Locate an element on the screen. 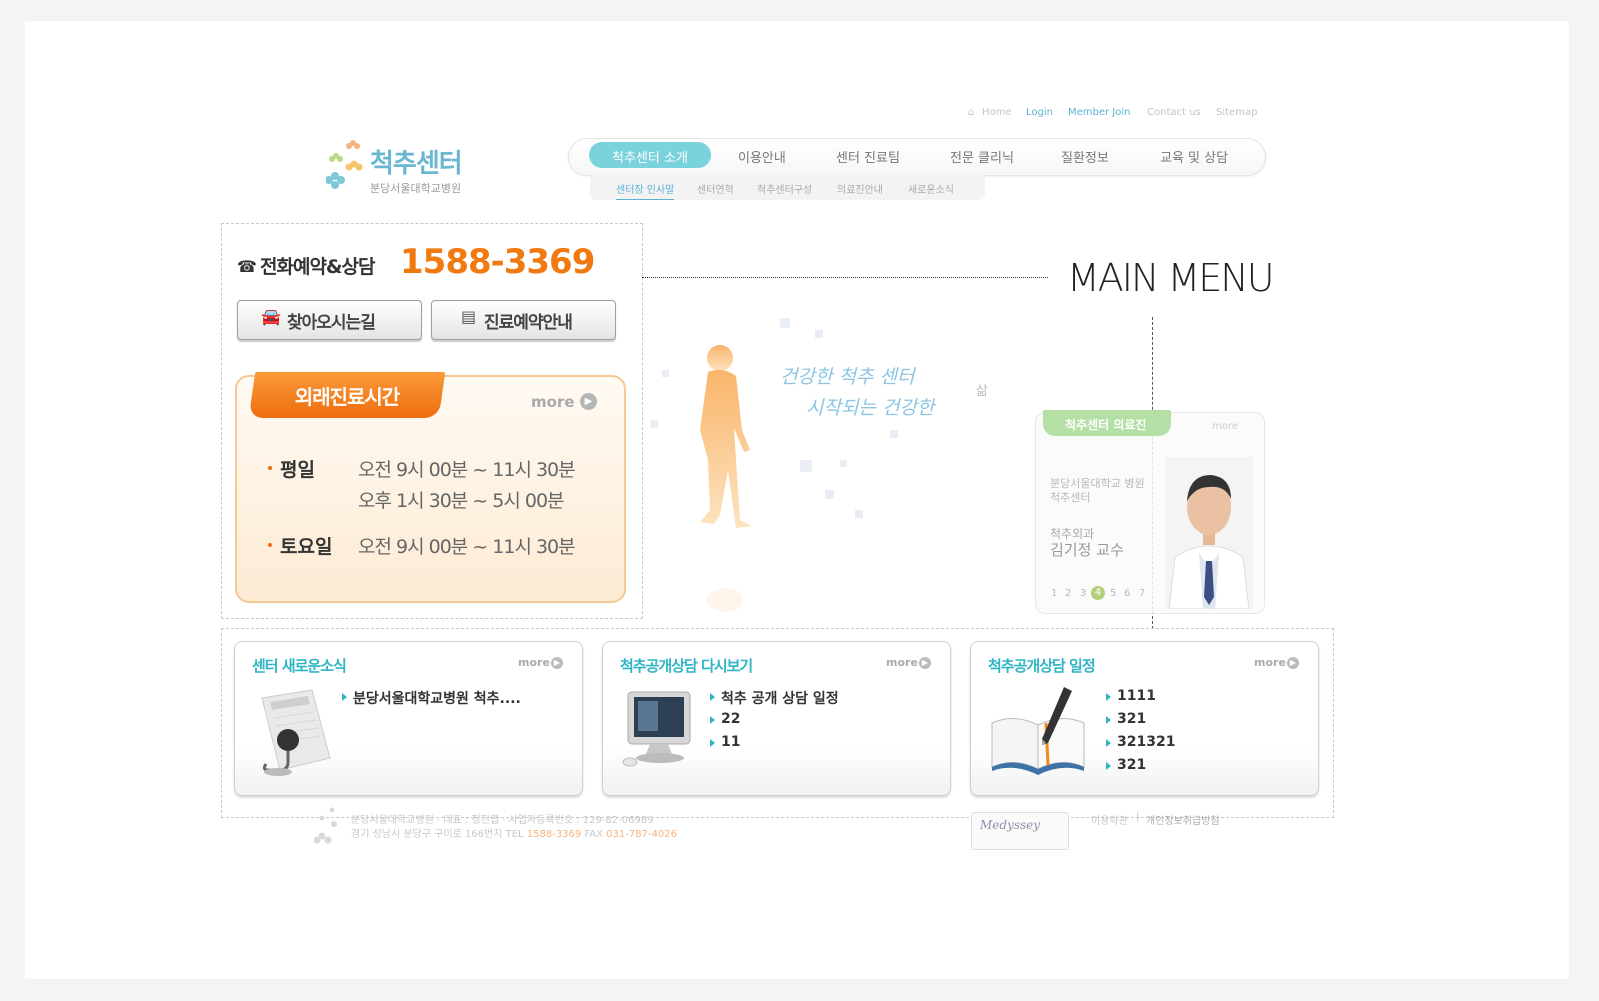  consult-schedule-item-4: 321 is located at coordinates (1131, 765).